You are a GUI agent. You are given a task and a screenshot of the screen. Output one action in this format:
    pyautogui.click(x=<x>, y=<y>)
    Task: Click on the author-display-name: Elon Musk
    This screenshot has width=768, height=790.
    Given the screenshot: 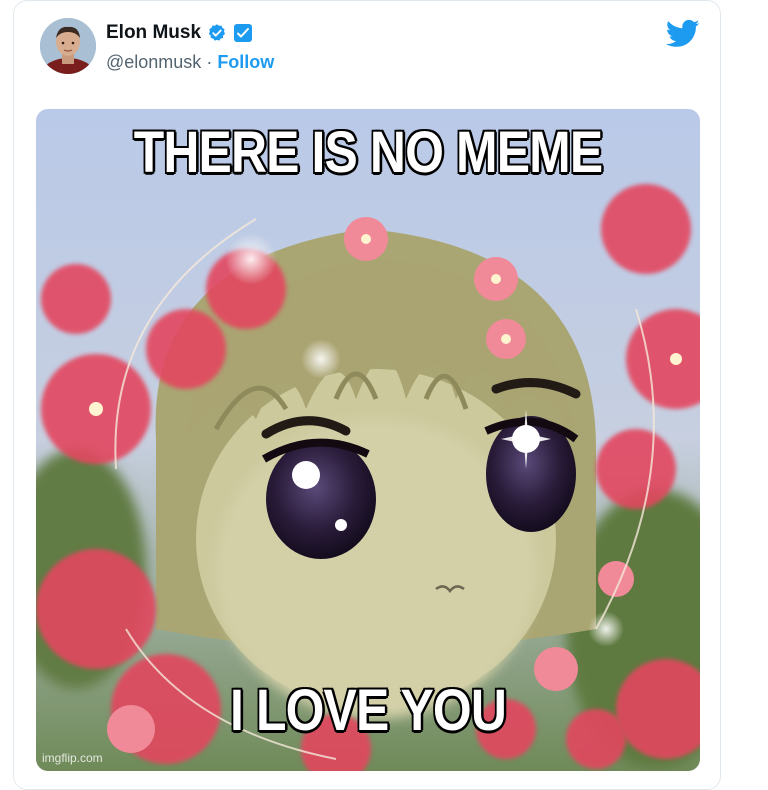 What is the action you would take?
    pyautogui.click(x=153, y=33)
    